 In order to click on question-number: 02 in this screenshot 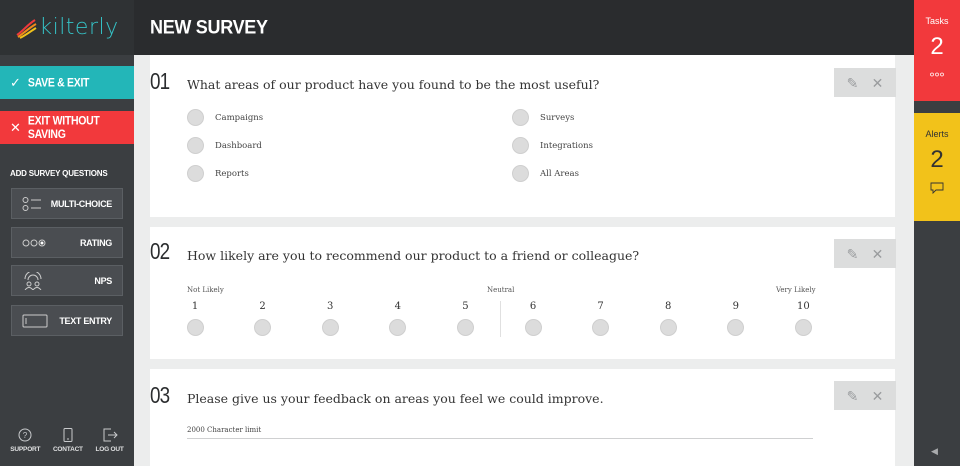, I will do `click(160, 251)`.